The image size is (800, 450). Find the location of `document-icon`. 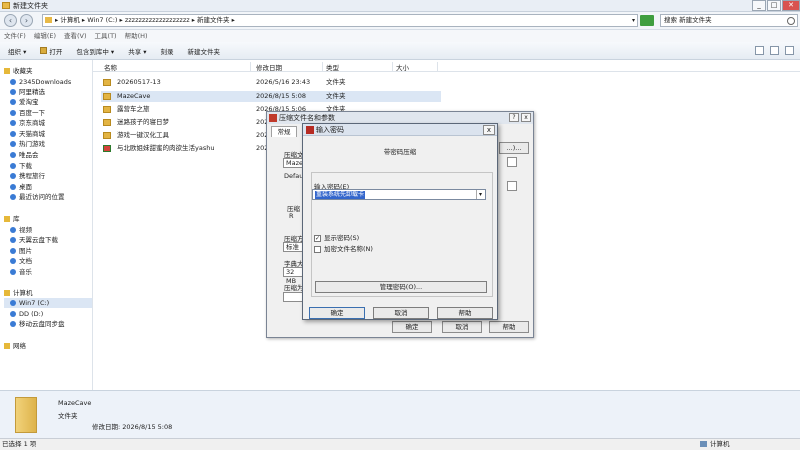

document-icon is located at coordinates (13, 261).